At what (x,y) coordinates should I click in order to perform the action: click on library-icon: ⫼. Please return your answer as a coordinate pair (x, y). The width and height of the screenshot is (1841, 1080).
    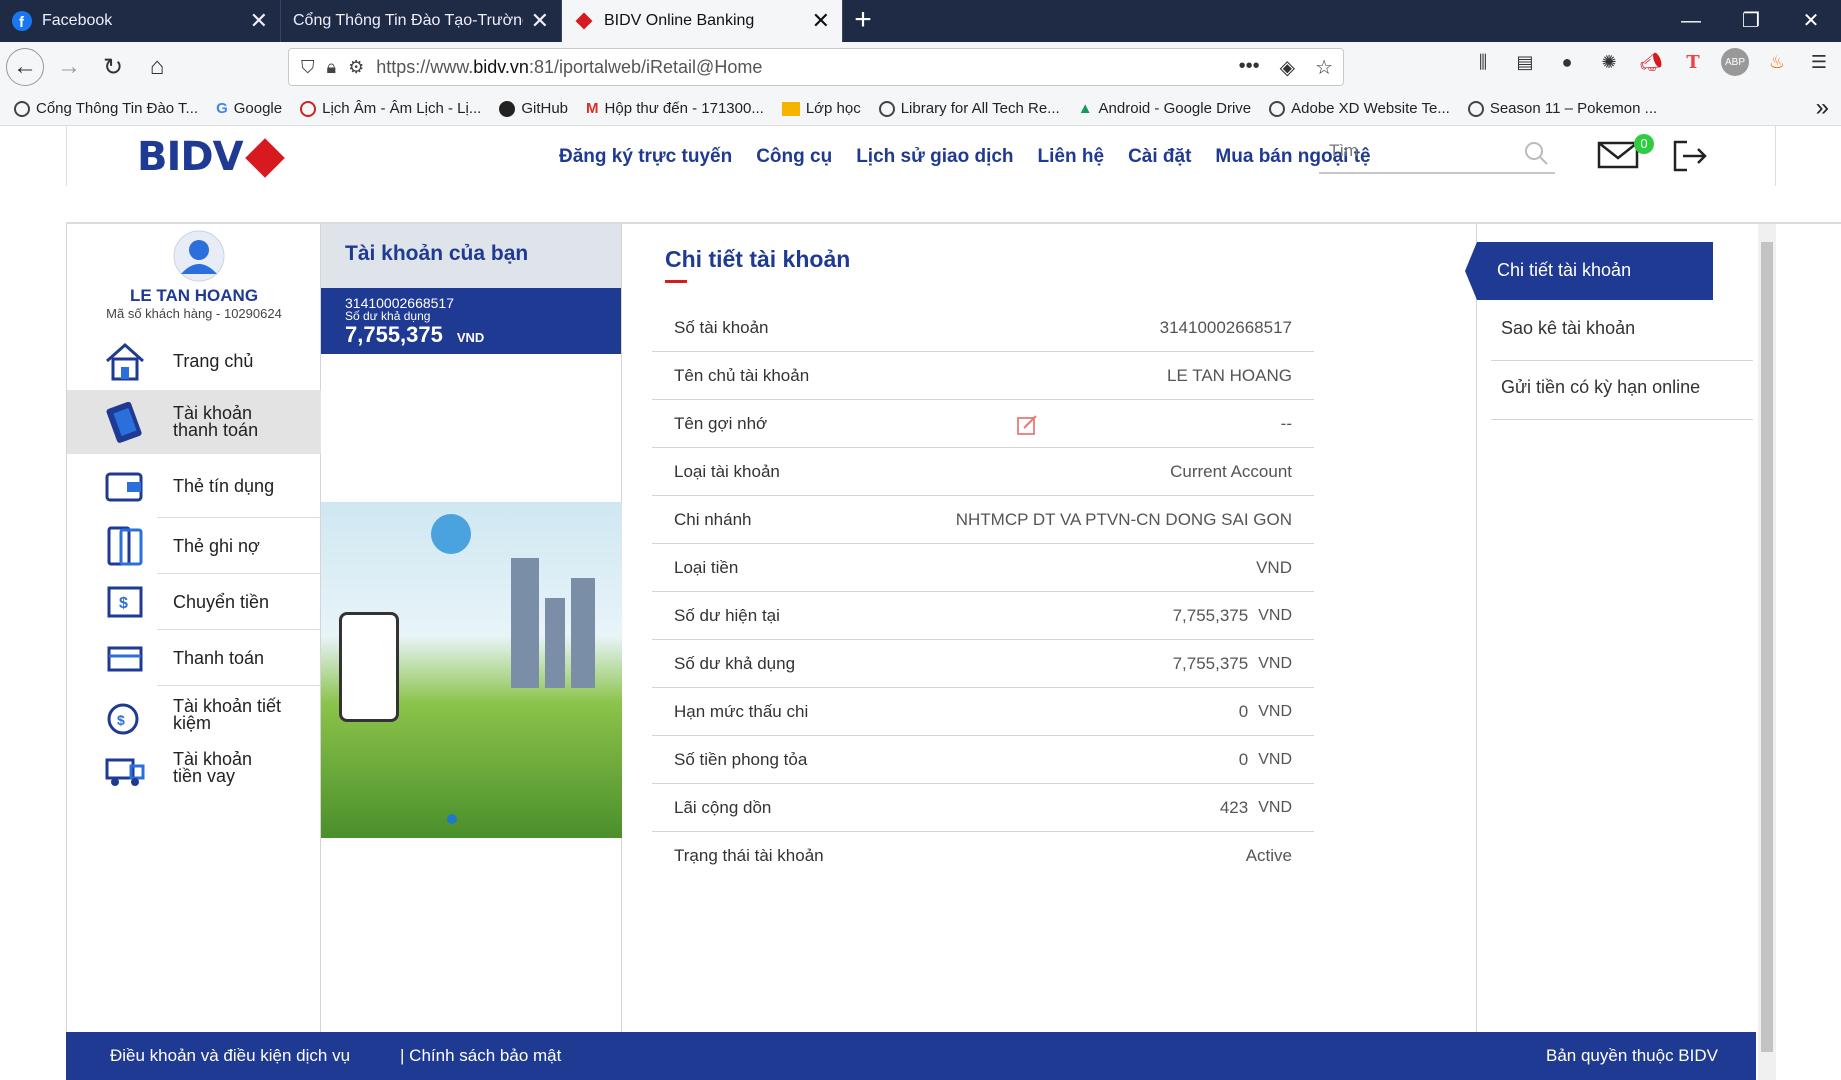
    Looking at the image, I should click on (1483, 62).